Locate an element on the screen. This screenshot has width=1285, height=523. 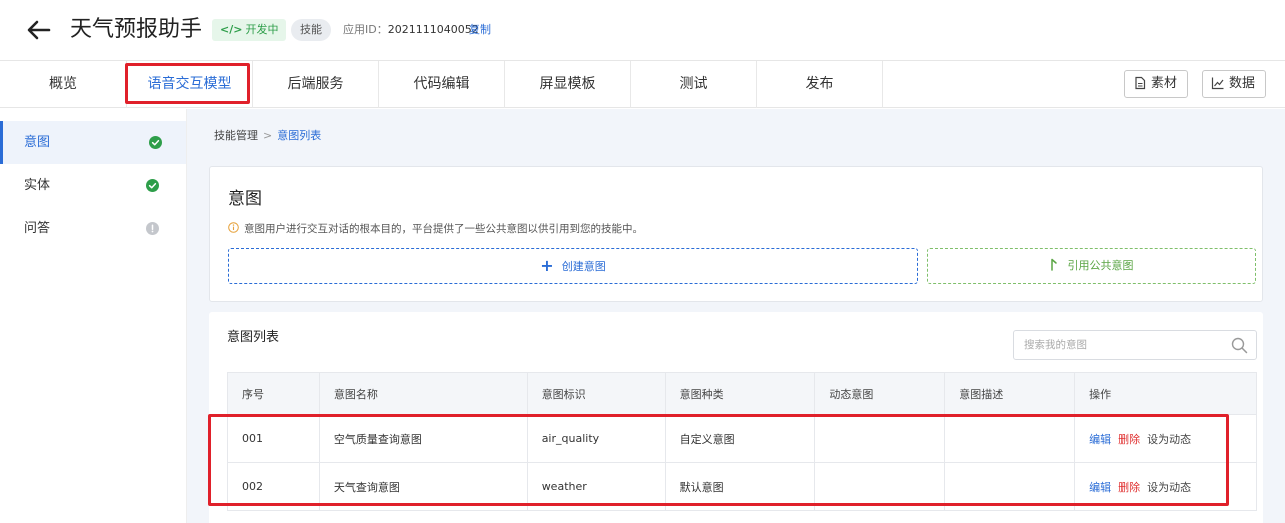
col-header-name: 意图名称 is located at coordinates (423, 393).